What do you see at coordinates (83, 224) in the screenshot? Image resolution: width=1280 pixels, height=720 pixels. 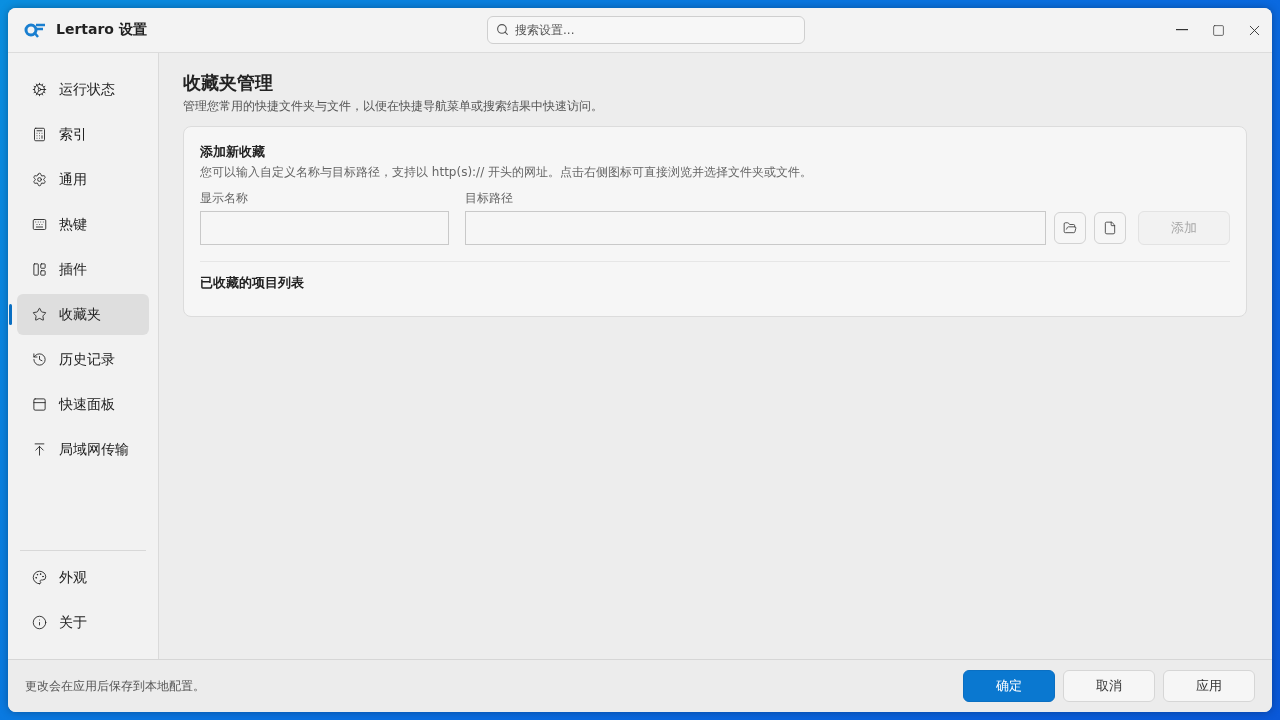 I see `sidebar-item: 热键` at bounding box center [83, 224].